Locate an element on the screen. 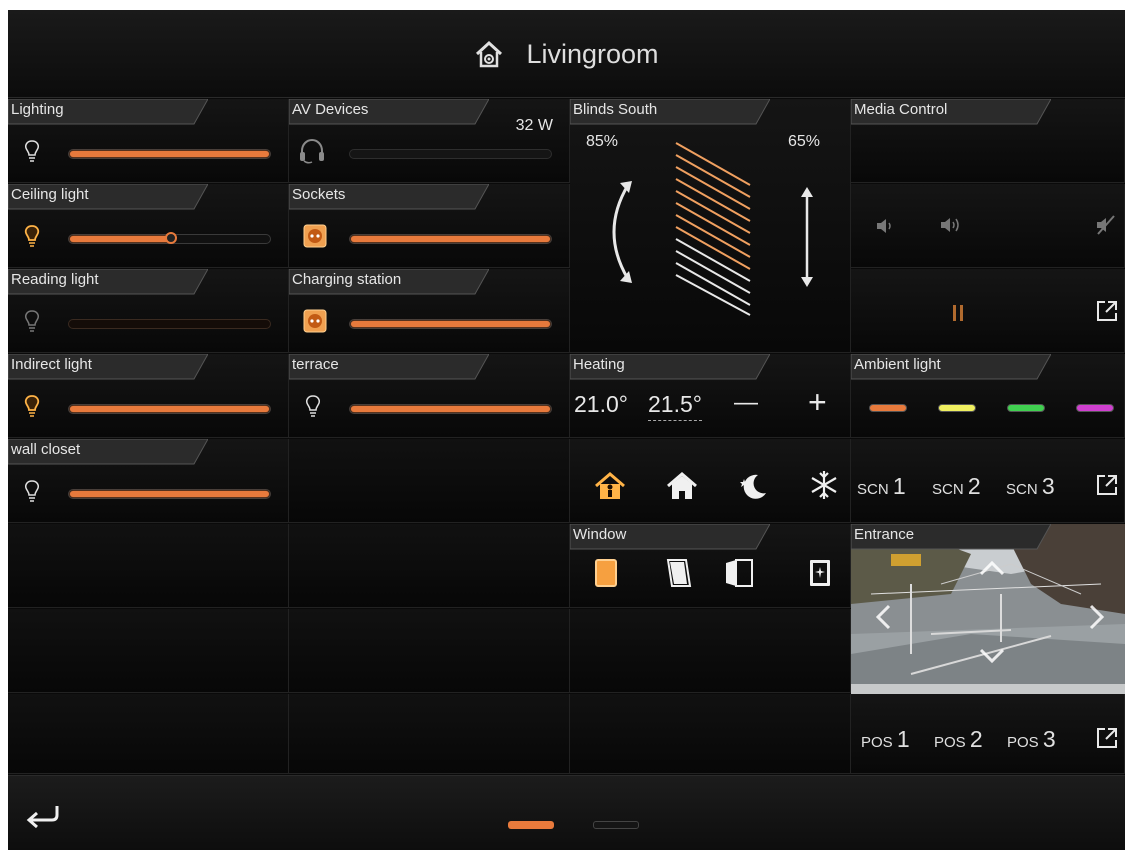 This screenshot has height=850, width=1125. raise-lower-icon is located at coordinates (807, 237).